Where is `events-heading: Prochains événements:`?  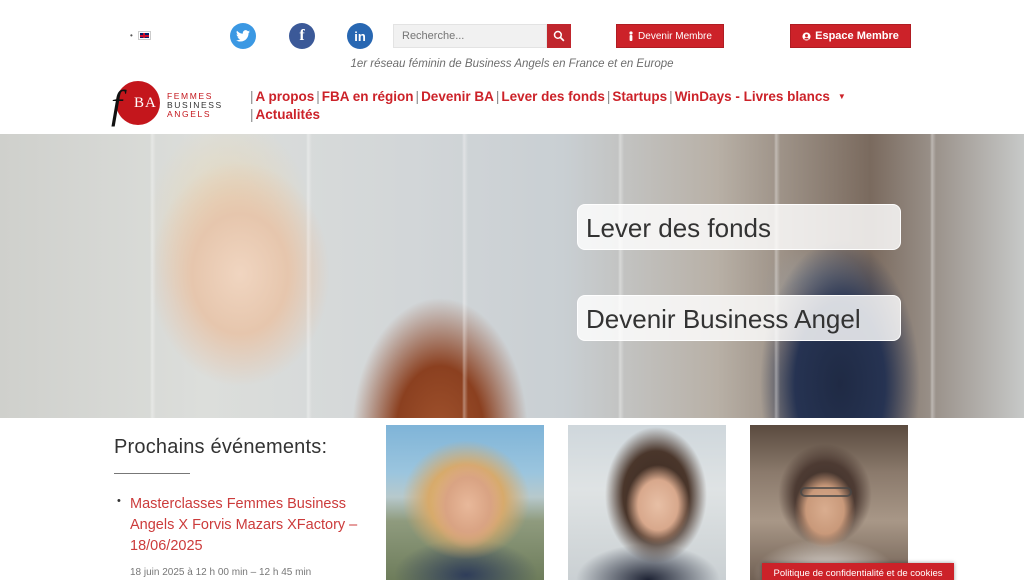 events-heading: Prochains événements: is located at coordinates (221, 447).